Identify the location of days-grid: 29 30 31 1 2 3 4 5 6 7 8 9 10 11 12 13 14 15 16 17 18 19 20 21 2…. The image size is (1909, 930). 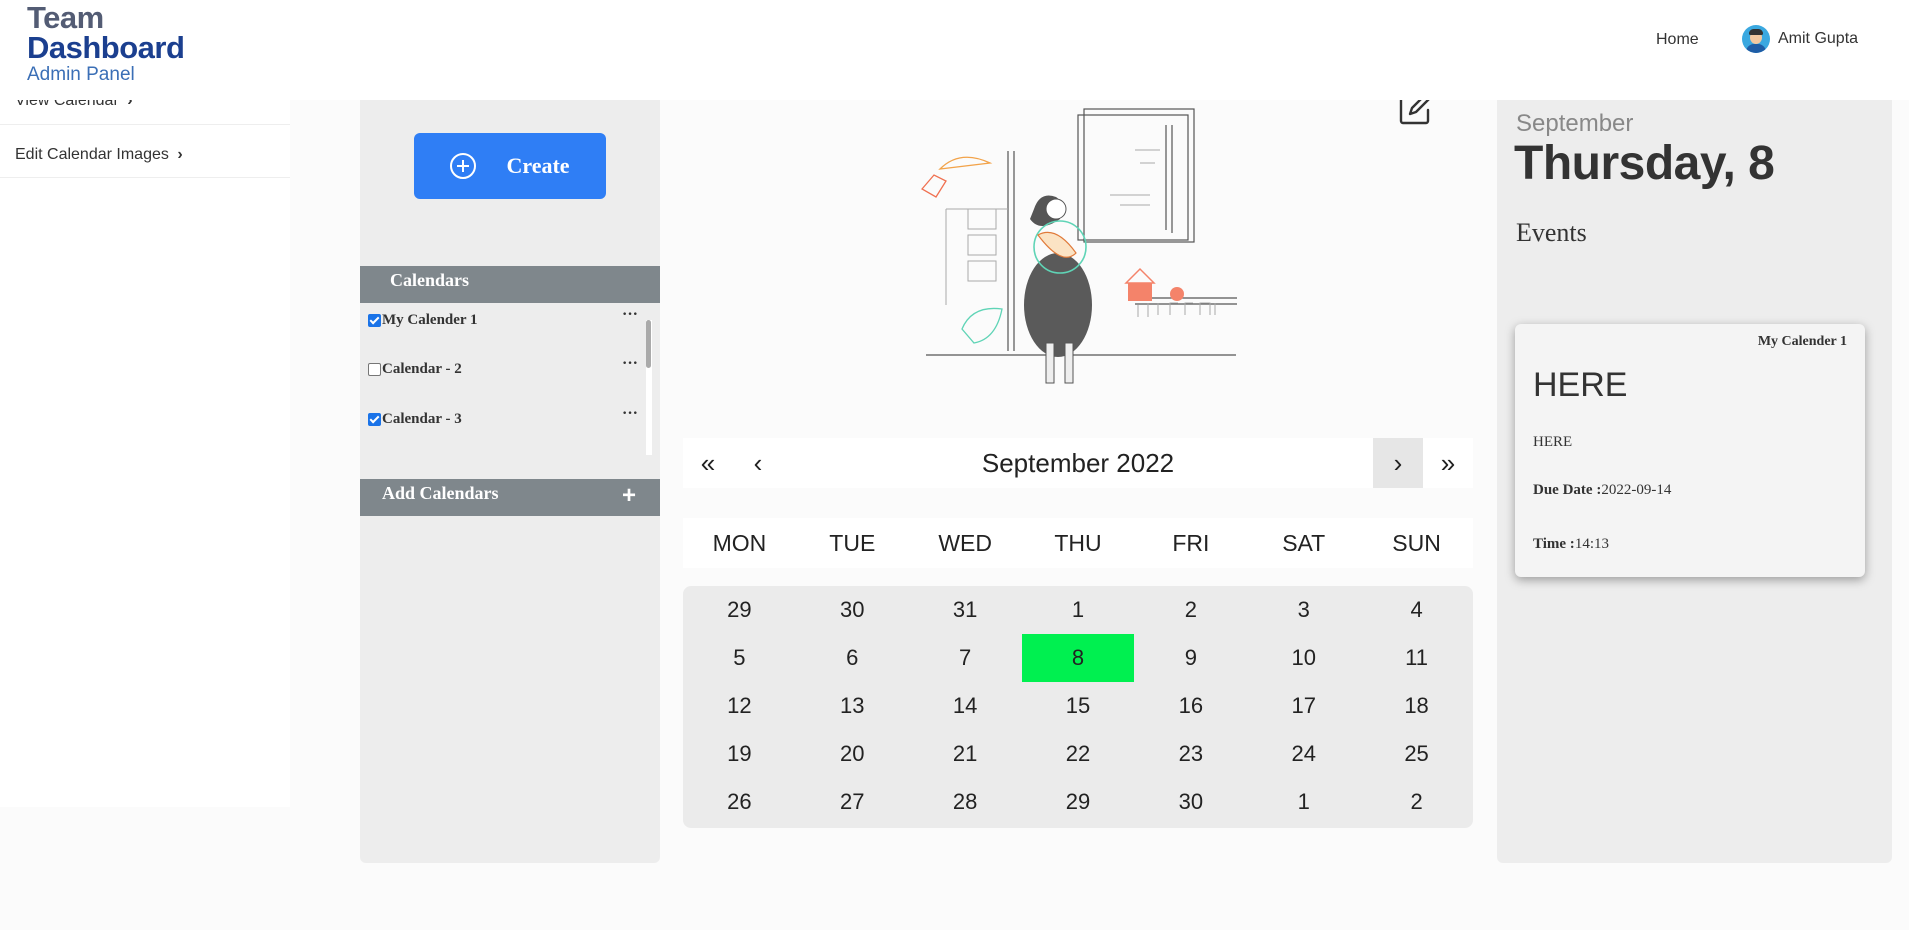
(1078, 707).